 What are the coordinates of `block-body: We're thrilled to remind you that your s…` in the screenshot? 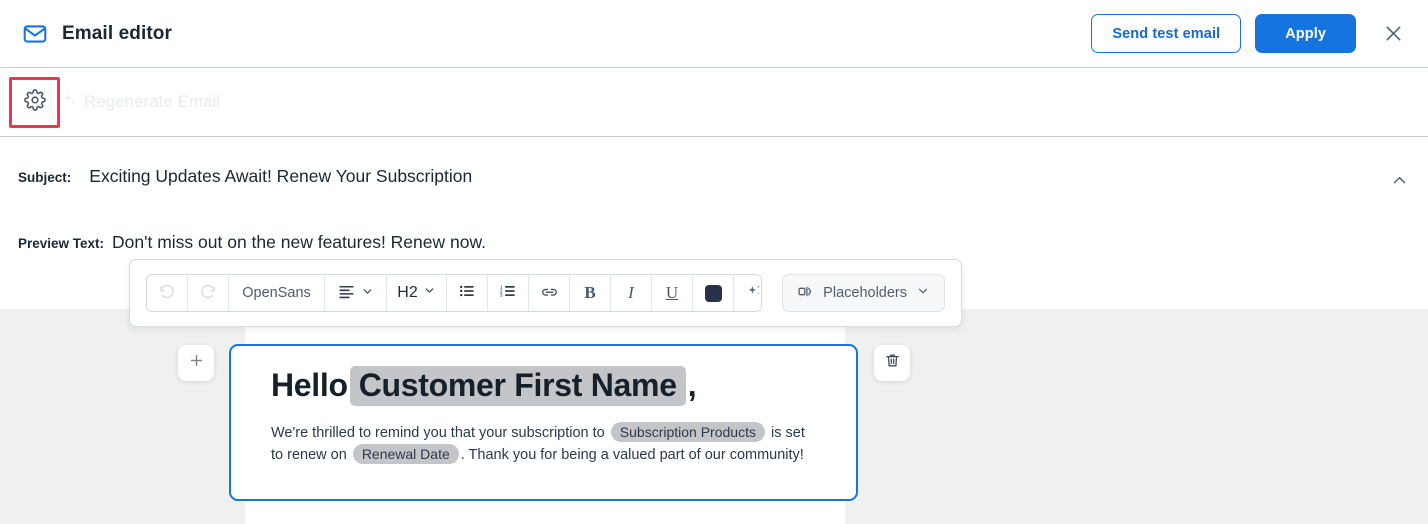 It's located at (543, 443).